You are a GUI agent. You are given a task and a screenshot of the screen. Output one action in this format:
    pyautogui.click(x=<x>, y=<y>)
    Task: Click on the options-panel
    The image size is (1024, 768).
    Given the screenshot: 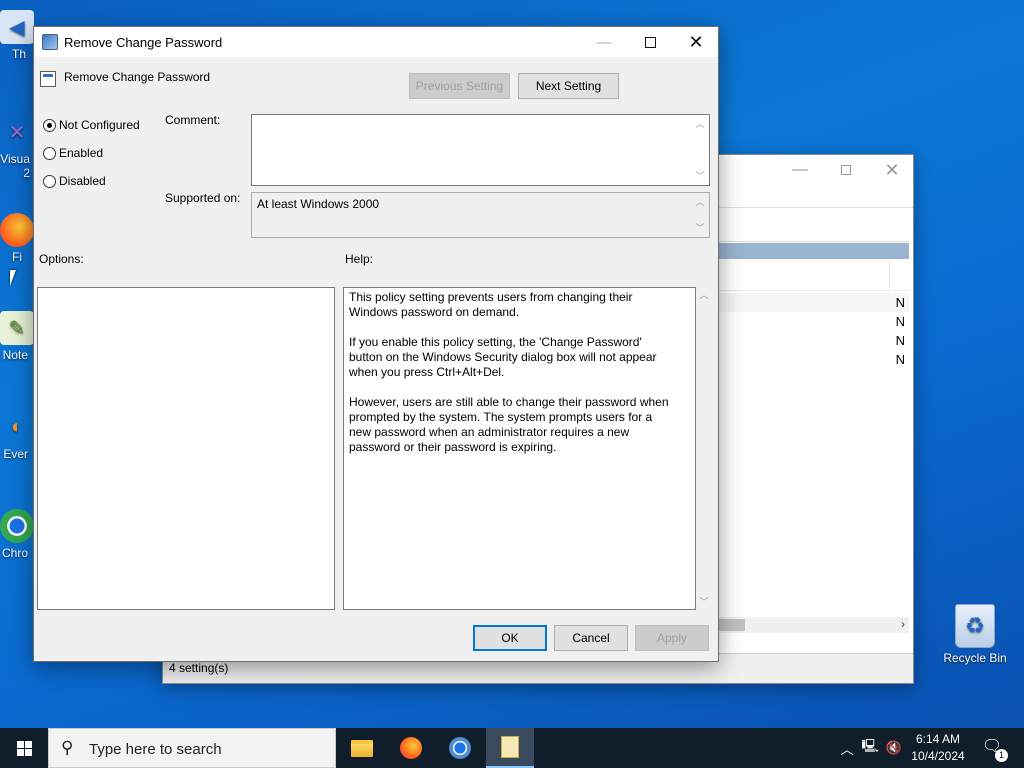 What is the action you would take?
    pyautogui.click(x=186, y=448)
    